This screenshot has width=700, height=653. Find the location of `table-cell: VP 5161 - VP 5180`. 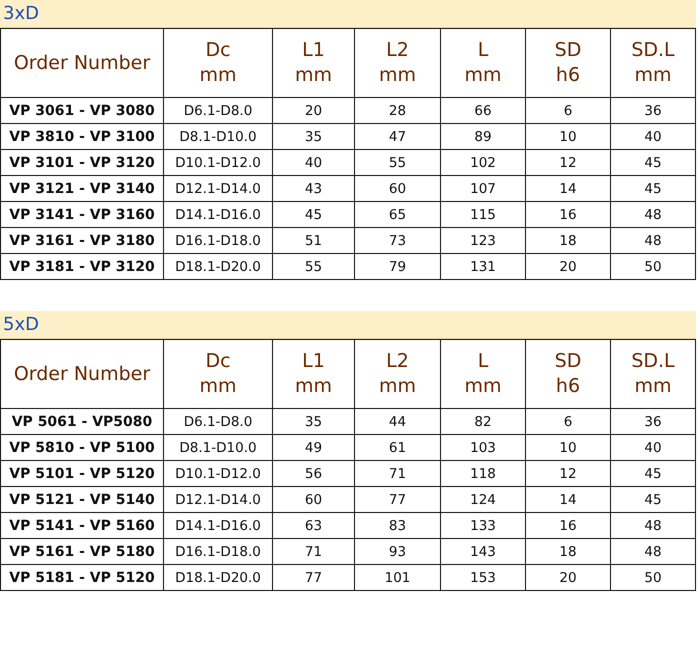

table-cell: VP 5161 - VP 5180 is located at coordinates (82, 551).